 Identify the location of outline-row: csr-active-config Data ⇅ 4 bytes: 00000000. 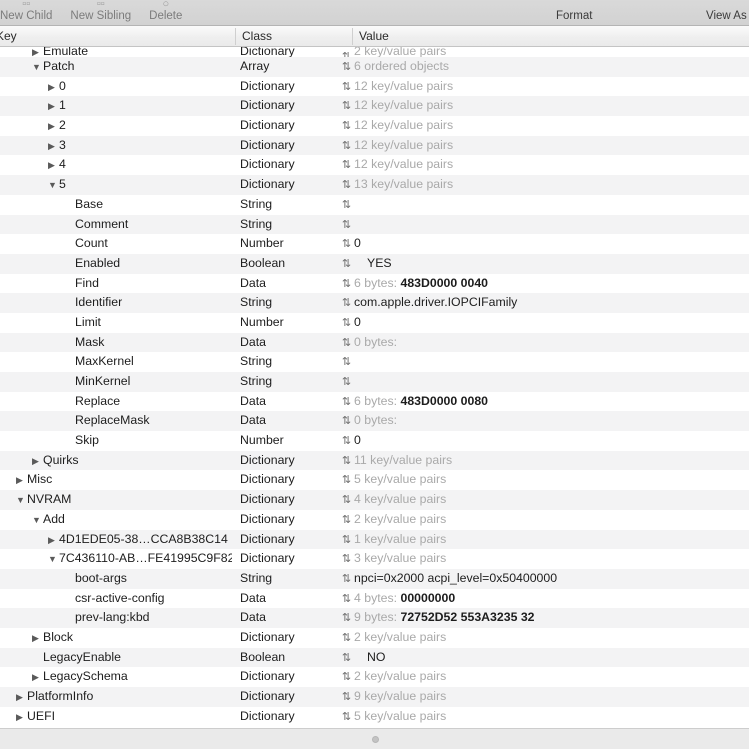
(374, 598).